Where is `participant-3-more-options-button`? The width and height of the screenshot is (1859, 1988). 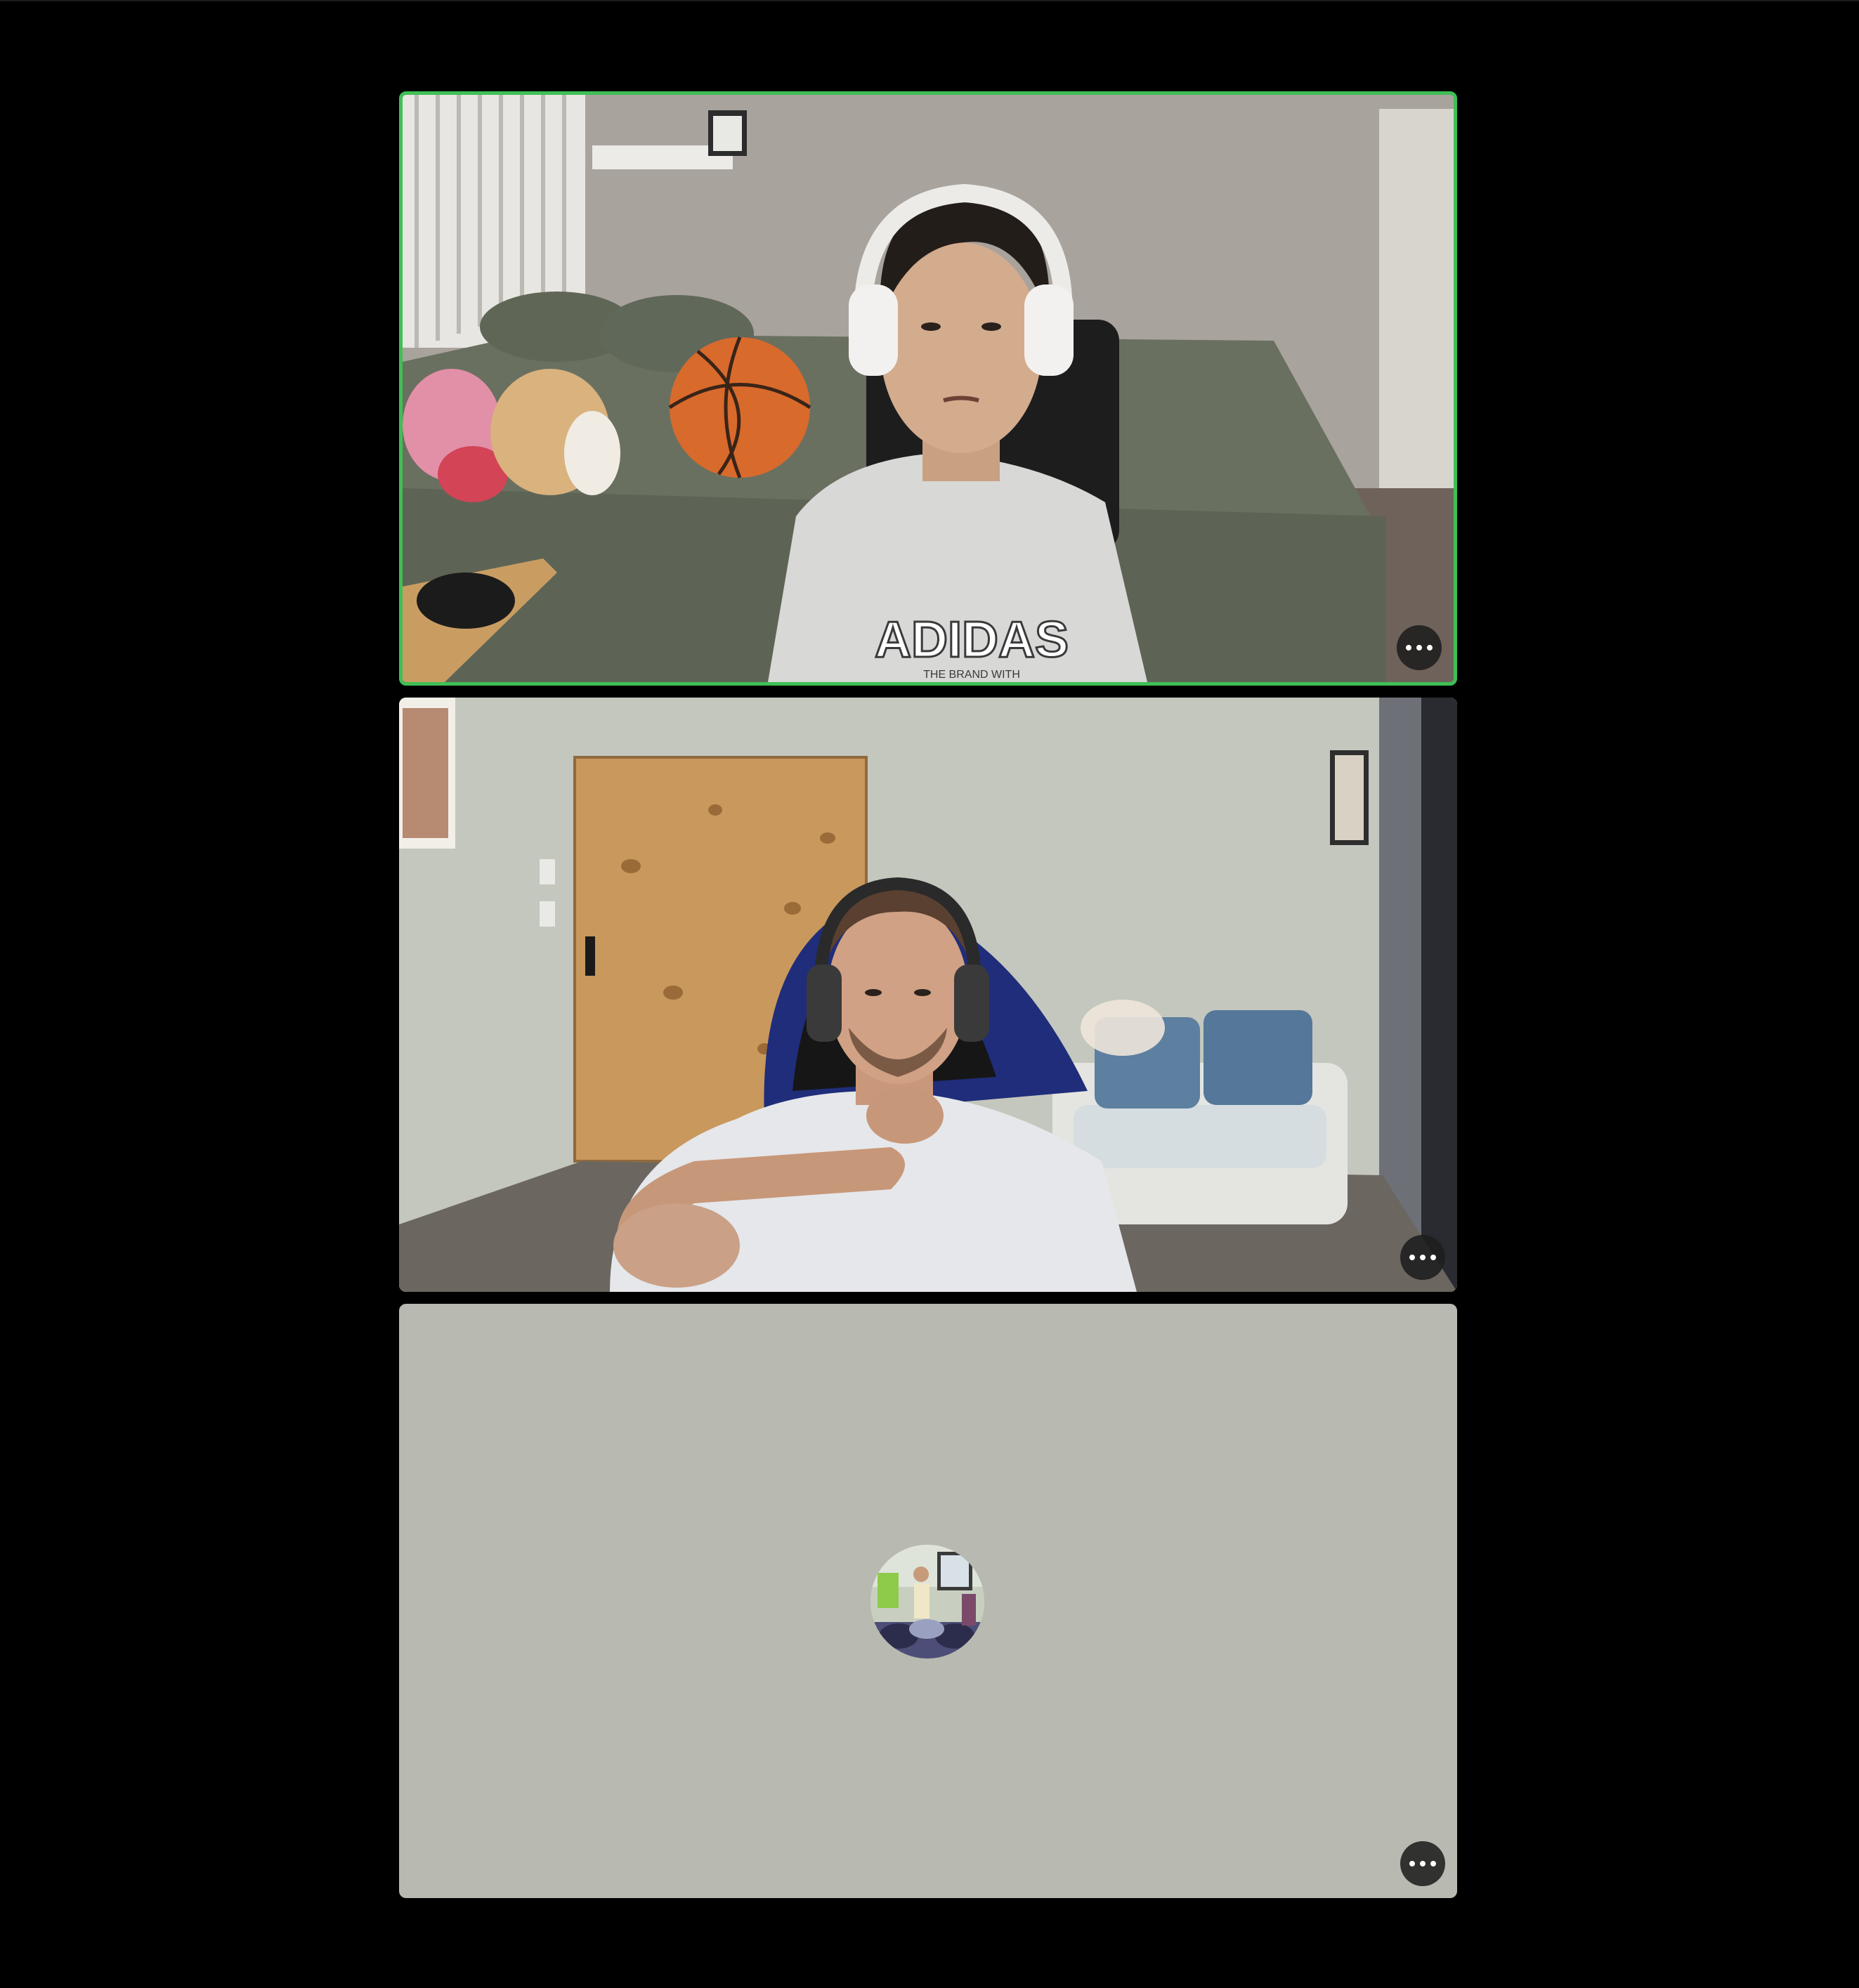
participant-3-more-options-button is located at coordinates (1422, 1864).